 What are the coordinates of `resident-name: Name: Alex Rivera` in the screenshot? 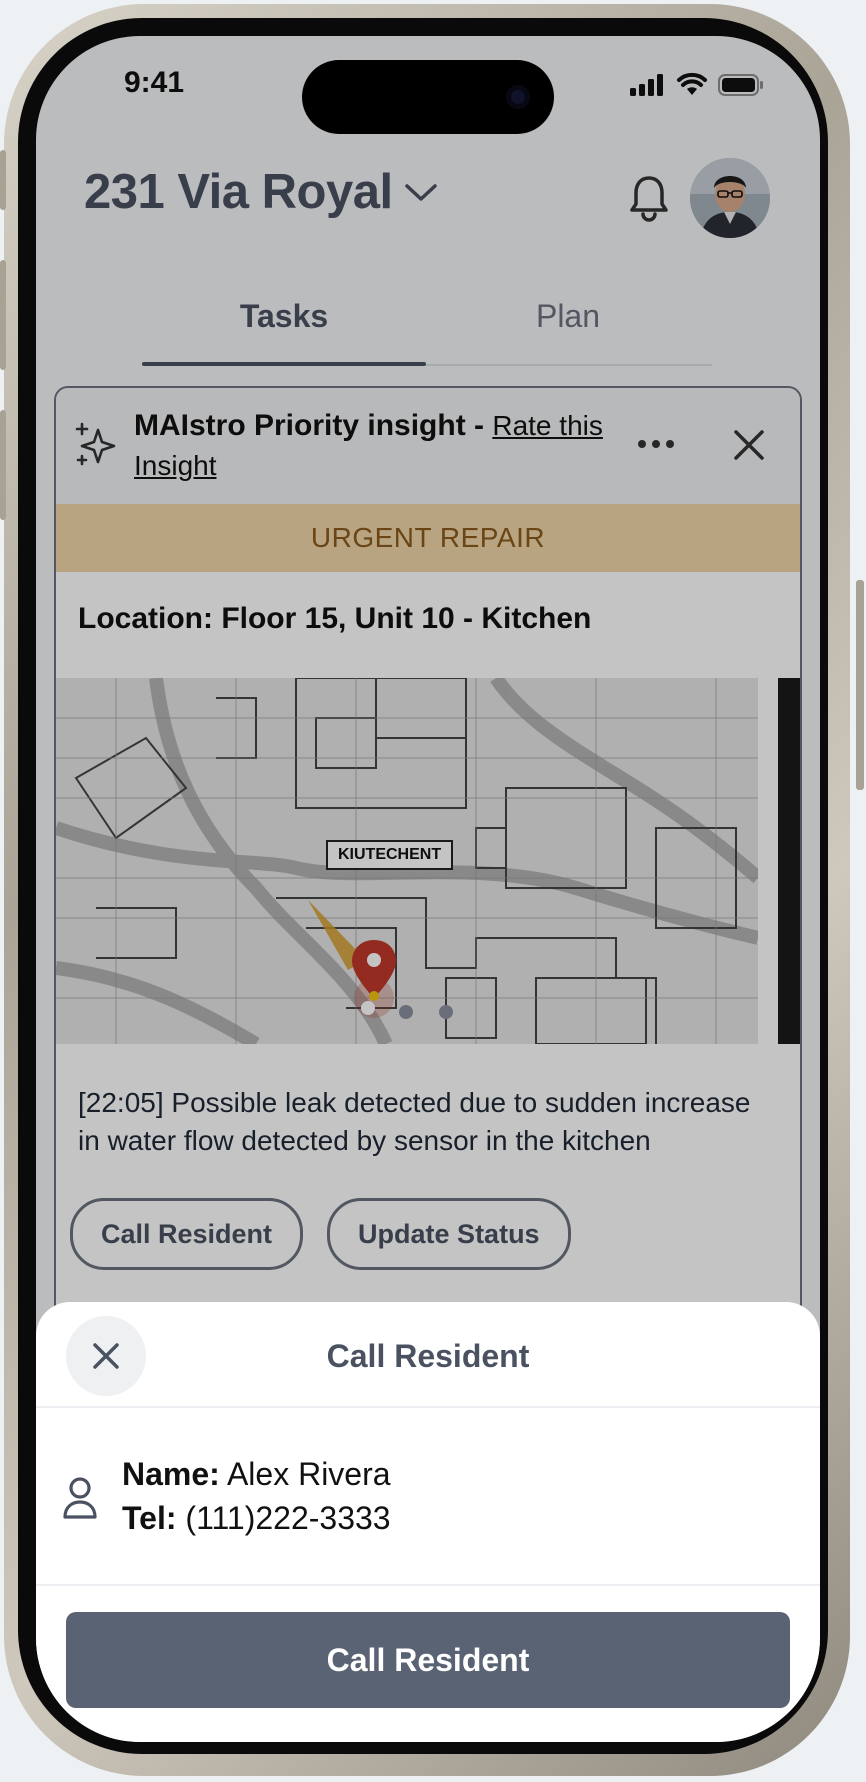 It's located at (256, 1474).